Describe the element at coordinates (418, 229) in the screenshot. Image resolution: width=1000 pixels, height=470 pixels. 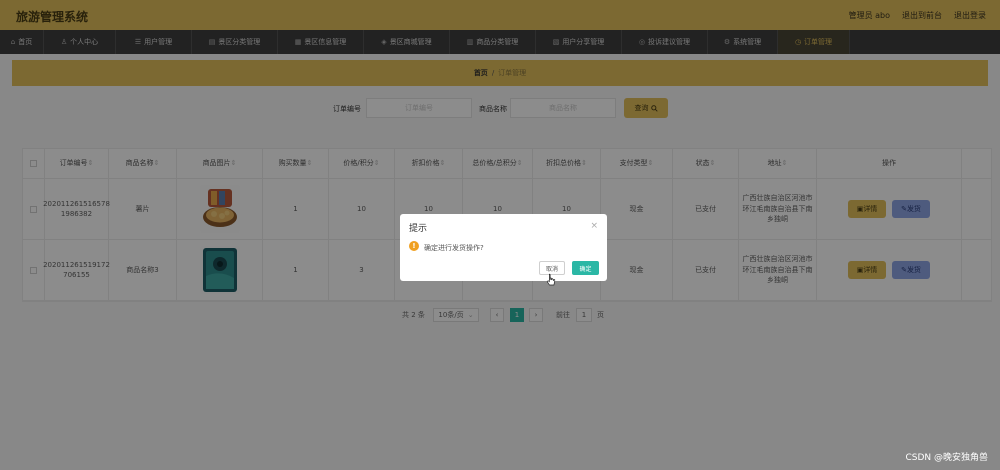
I see `dialog-title: 提示` at that location.